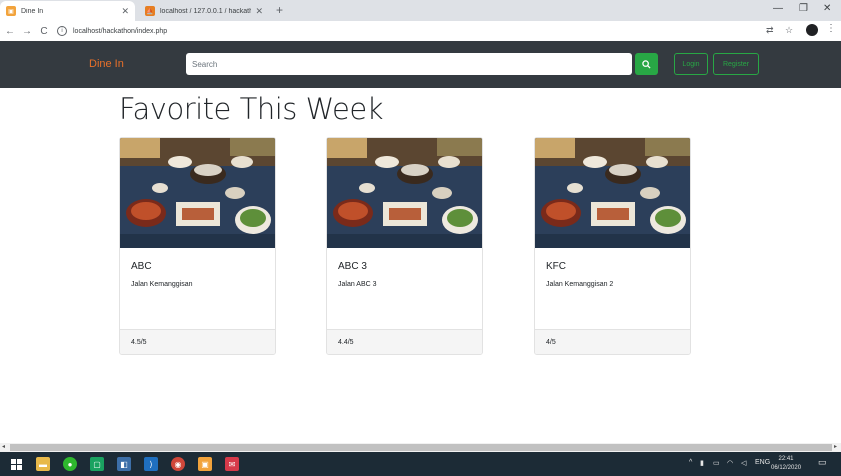 This screenshot has width=841, height=476. I want to click on url-field: i localhost/hackathon/index.php, so click(407, 31).